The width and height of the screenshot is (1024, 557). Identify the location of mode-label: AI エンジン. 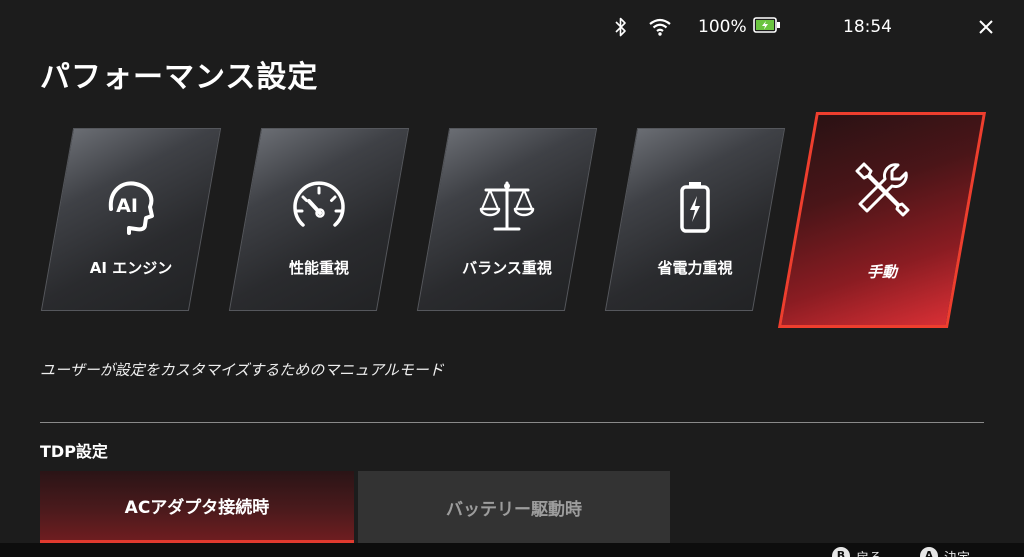
(131, 268).